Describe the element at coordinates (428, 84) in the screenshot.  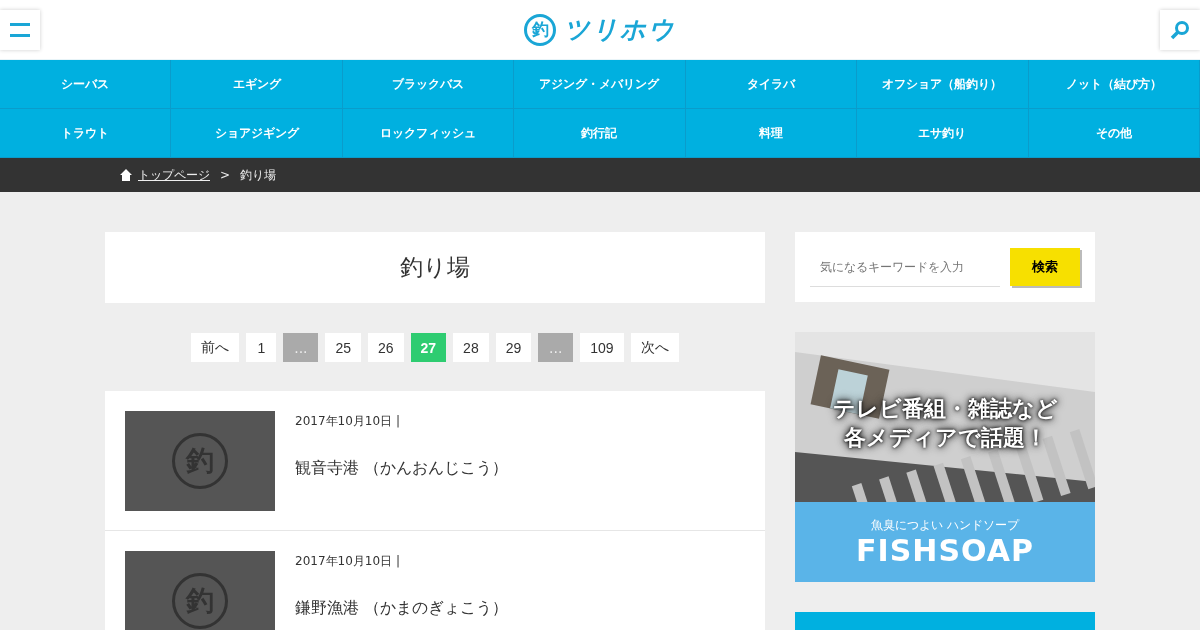
I see `nav-link: ブラックバス` at that location.